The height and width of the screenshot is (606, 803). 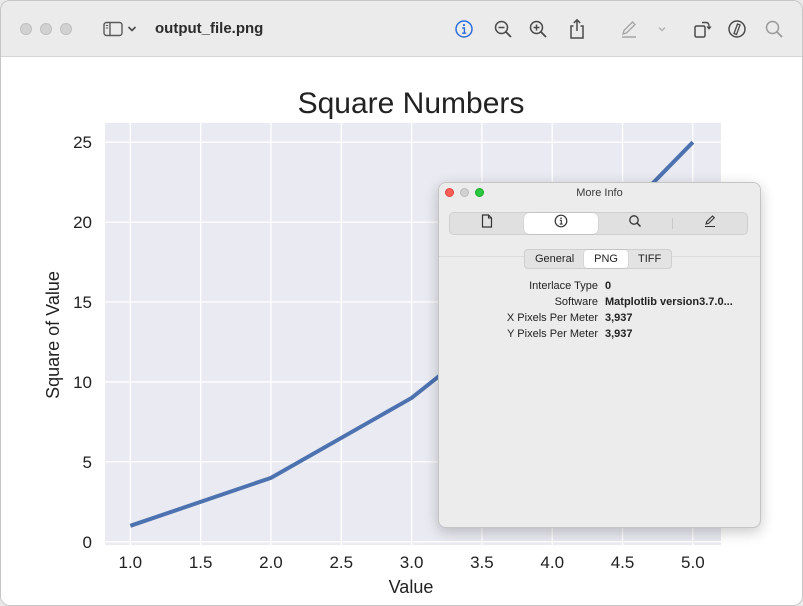 What do you see at coordinates (82, 302) in the screenshot?
I see `y-tick-label: 15` at bounding box center [82, 302].